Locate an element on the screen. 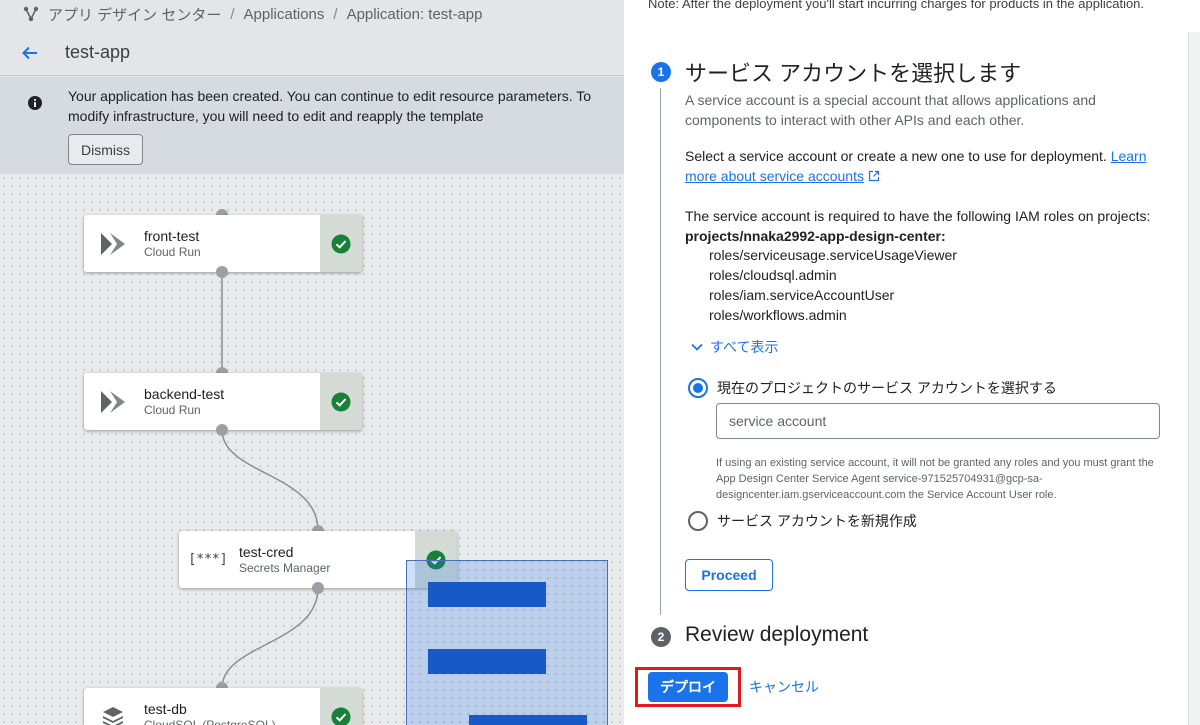 The height and width of the screenshot is (725, 1200). radio-new-account-label: サービス アカウントを新規作成 is located at coordinates (817, 521).